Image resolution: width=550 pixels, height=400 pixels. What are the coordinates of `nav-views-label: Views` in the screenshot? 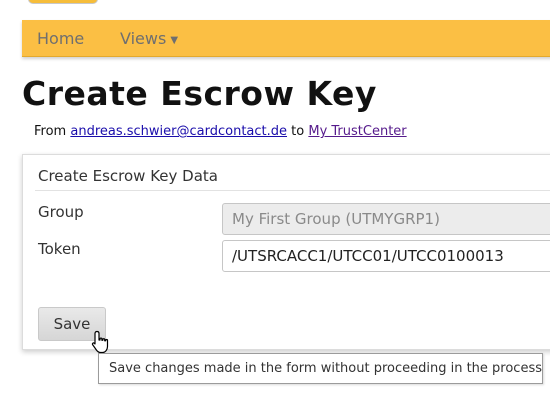 It's located at (143, 38).